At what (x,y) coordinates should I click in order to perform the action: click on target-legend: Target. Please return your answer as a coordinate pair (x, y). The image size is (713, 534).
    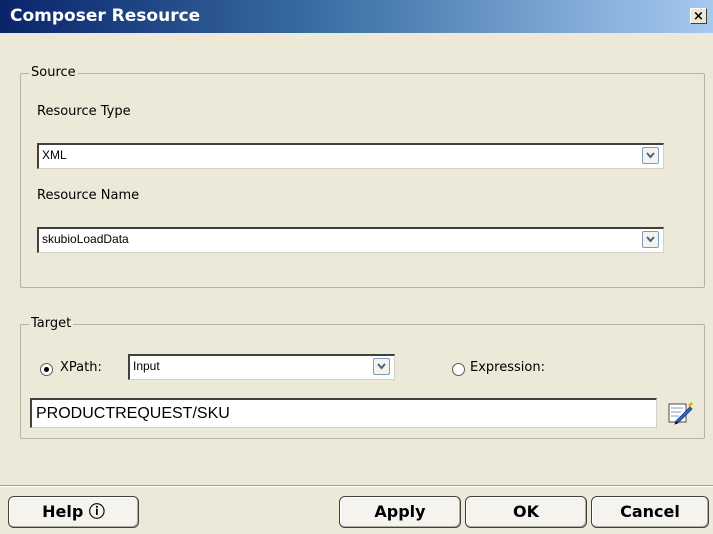
    Looking at the image, I should click on (51, 323).